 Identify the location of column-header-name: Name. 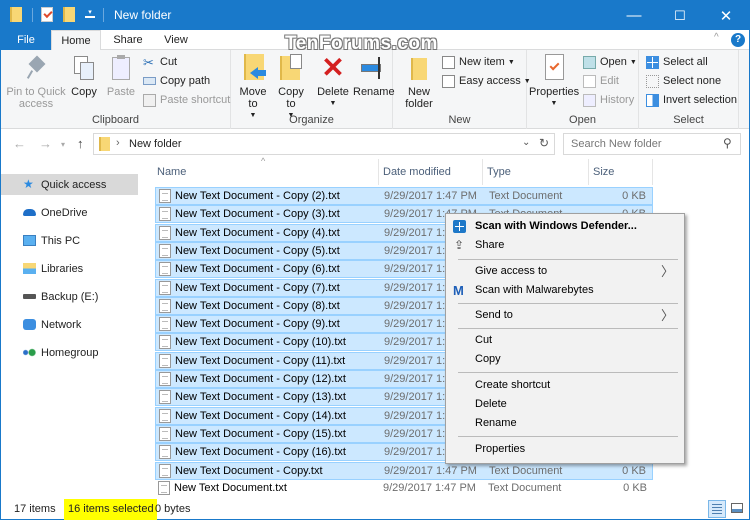
(266, 172).